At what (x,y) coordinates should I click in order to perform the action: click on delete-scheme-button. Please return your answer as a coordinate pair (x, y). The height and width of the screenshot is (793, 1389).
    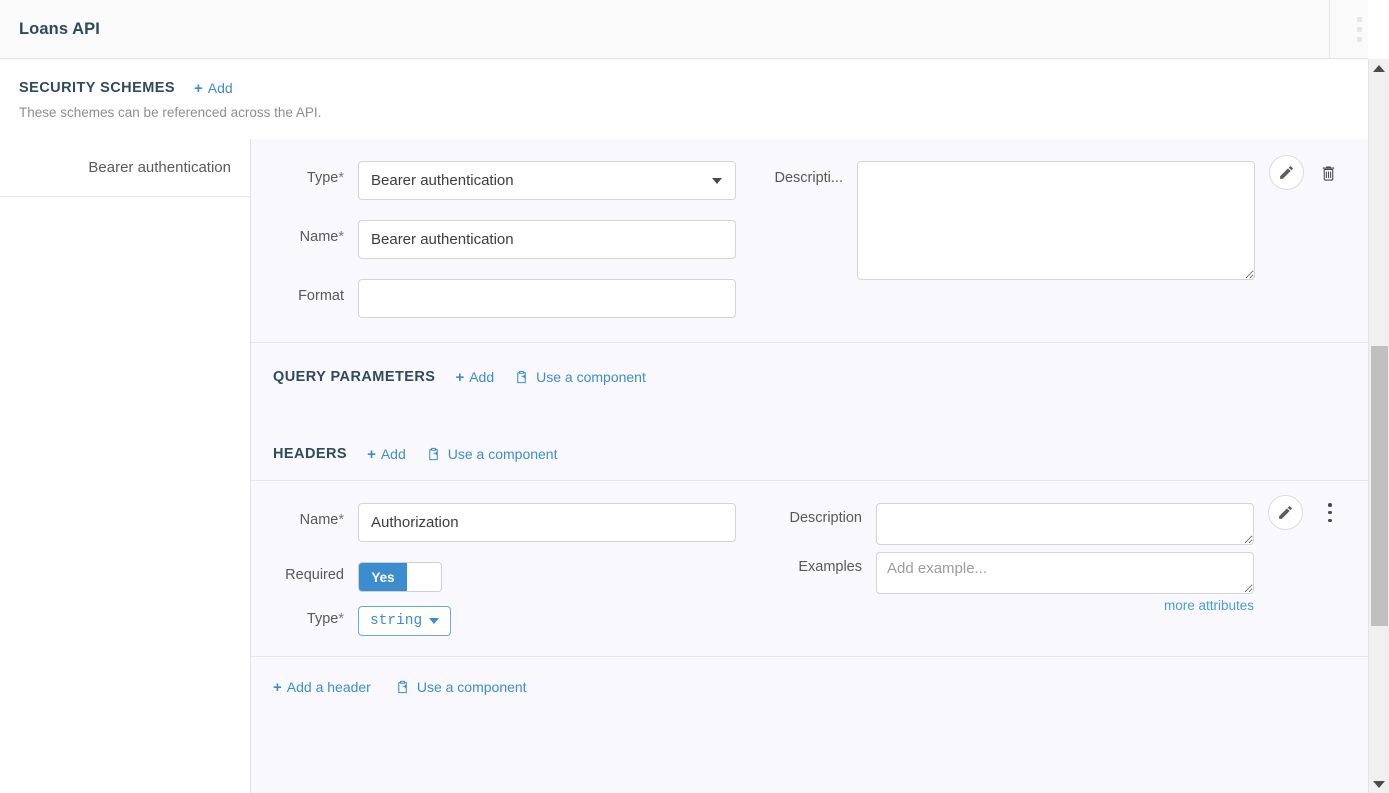
    Looking at the image, I should click on (1328, 173).